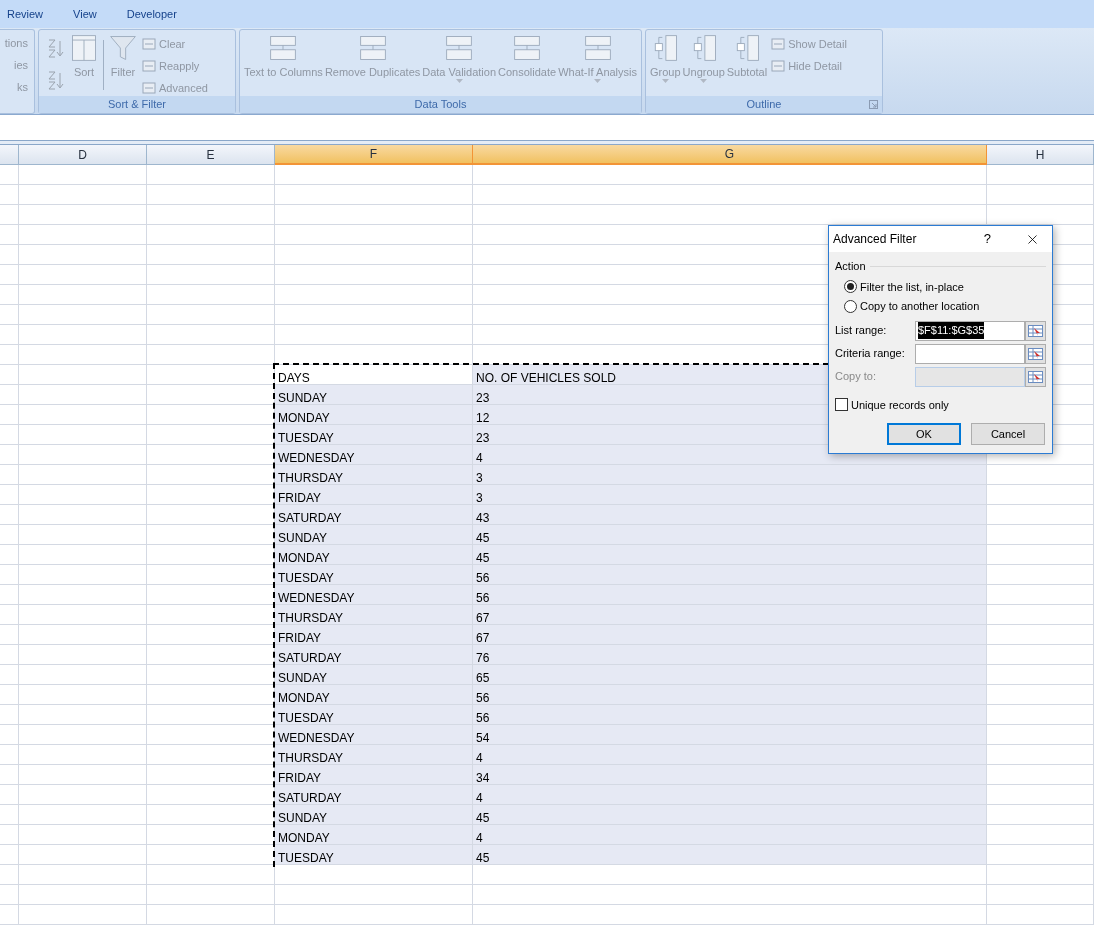 The image size is (1094, 929). What do you see at coordinates (483, 738) in the screenshot?
I see `cell-text: 54` at bounding box center [483, 738].